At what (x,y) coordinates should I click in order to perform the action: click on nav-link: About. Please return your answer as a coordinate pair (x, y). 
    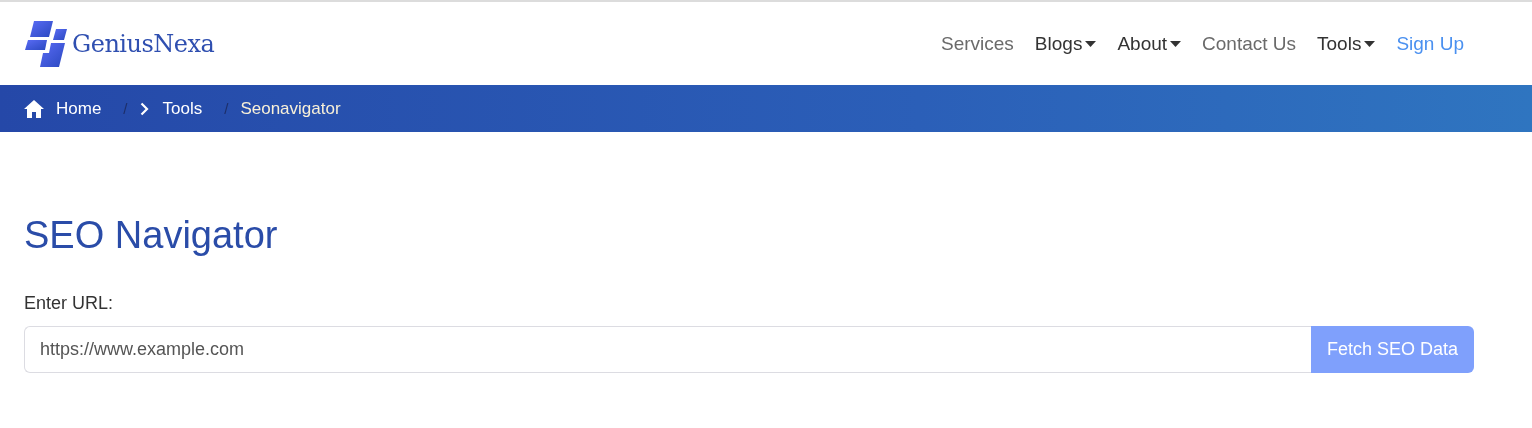
    Looking at the image, I should click on (1149, 43).